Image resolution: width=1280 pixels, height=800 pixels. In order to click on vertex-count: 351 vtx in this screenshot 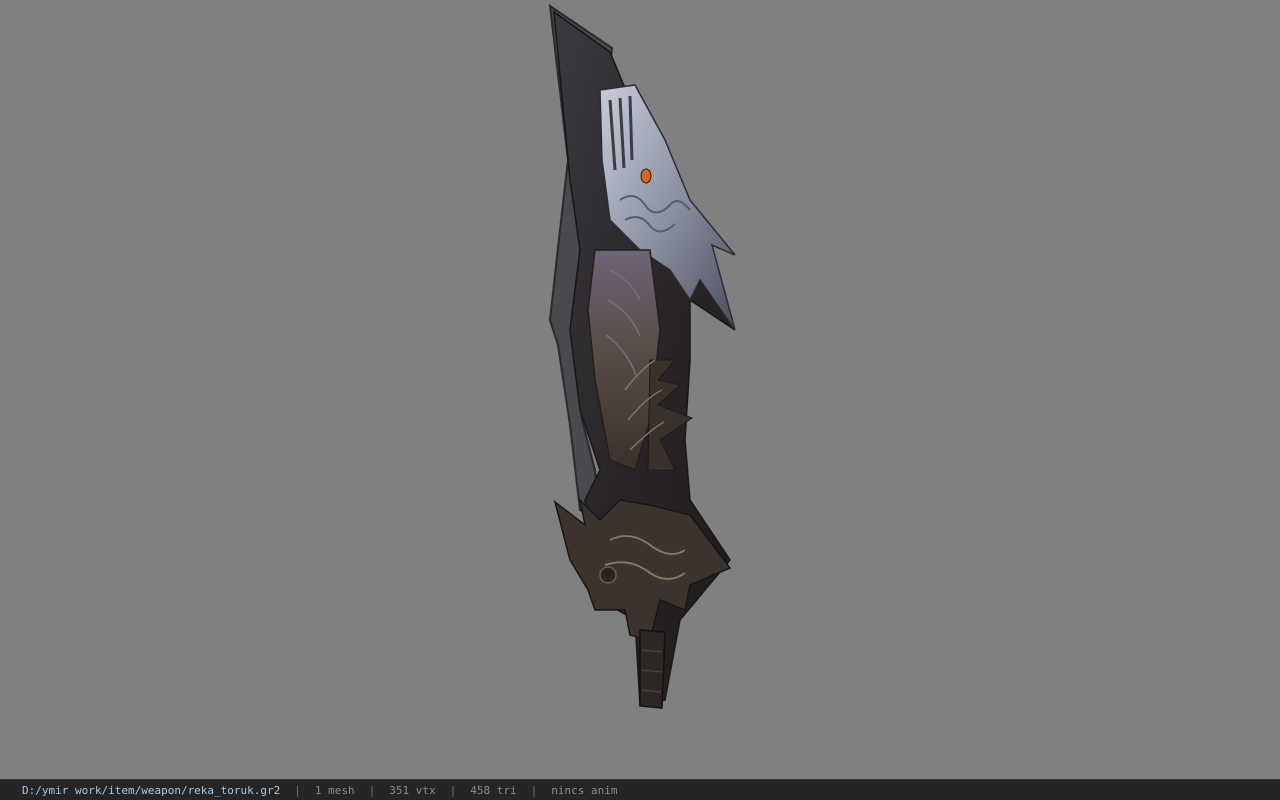, I will do `click(412, 790)`.